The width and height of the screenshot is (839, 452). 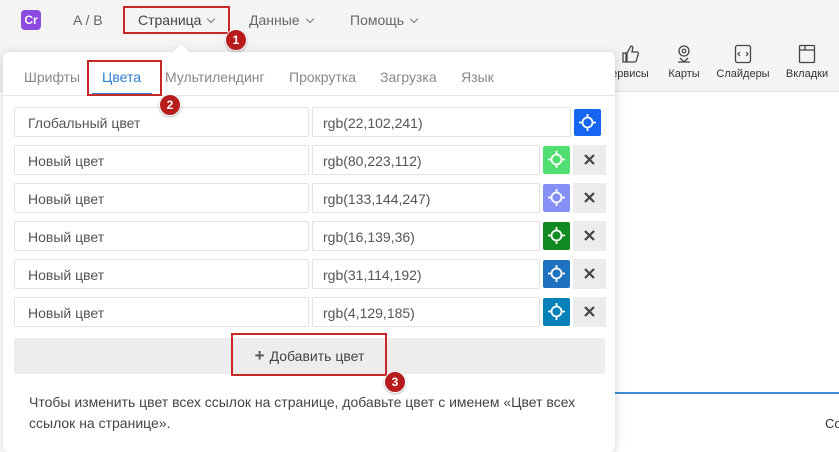 I want to click on tab-loading: Загрузка, so click(x=408, y=77).